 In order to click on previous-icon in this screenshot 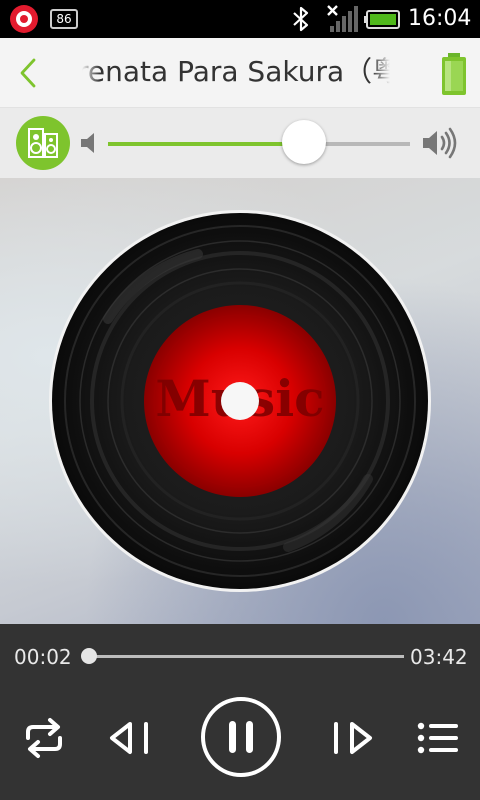, I will do `click(129, 738)`.